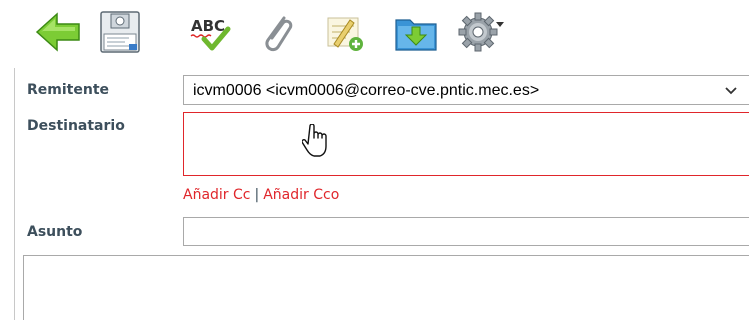  What do you see at coordinates (416, 35) in the screenshot?
I see `folder-download-icon` at bounding box center [416, 35].